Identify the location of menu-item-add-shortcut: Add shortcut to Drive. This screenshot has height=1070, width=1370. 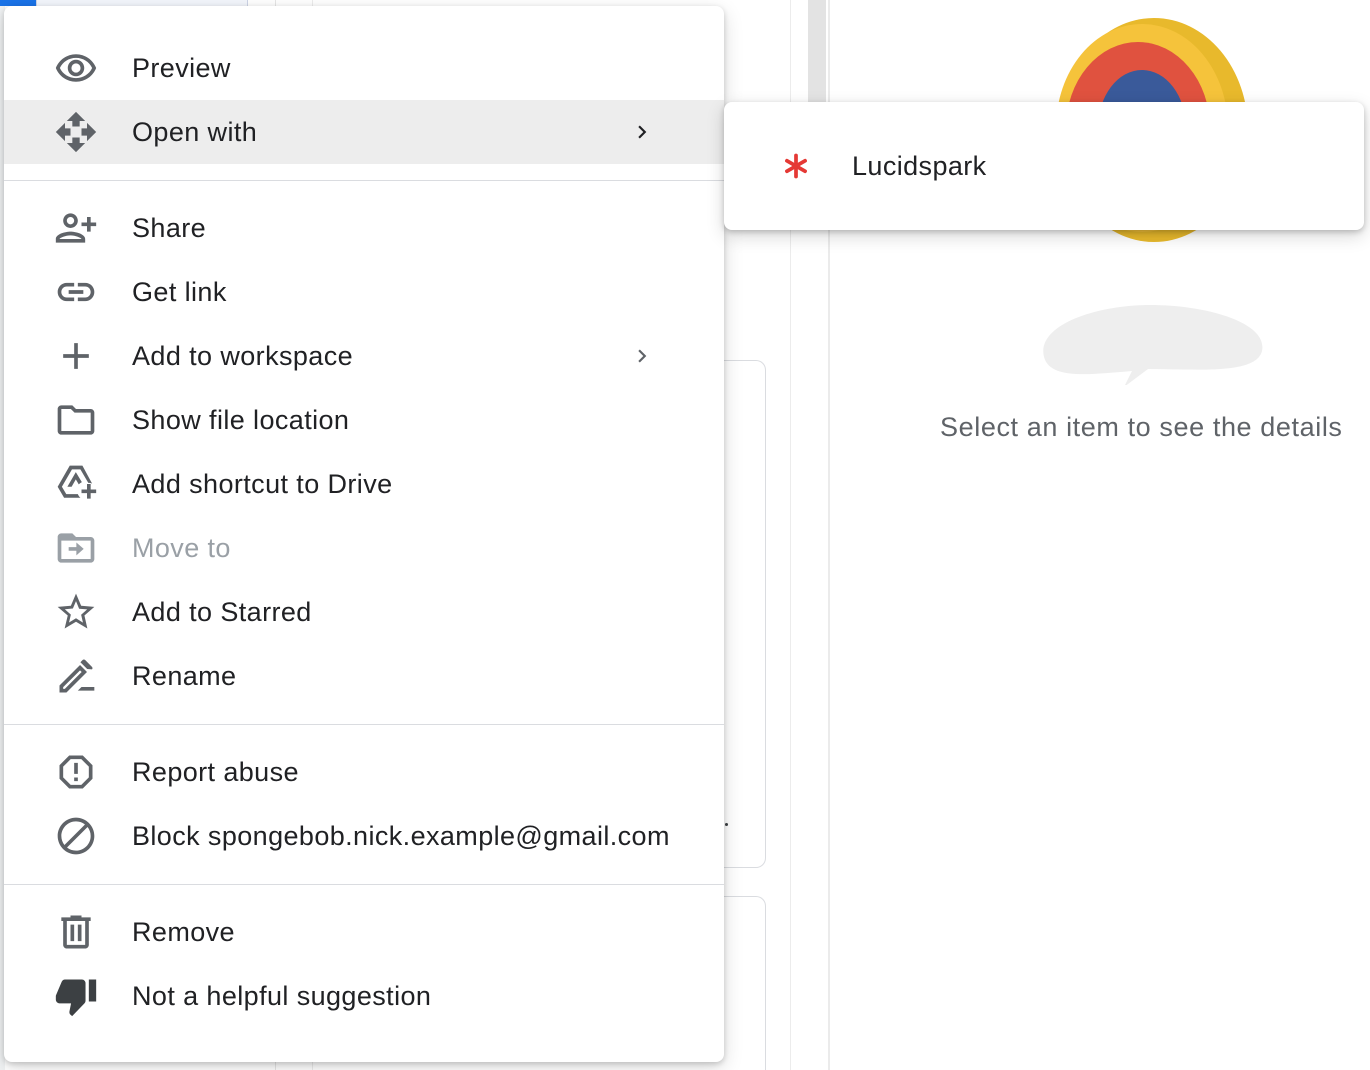
(364, 484).